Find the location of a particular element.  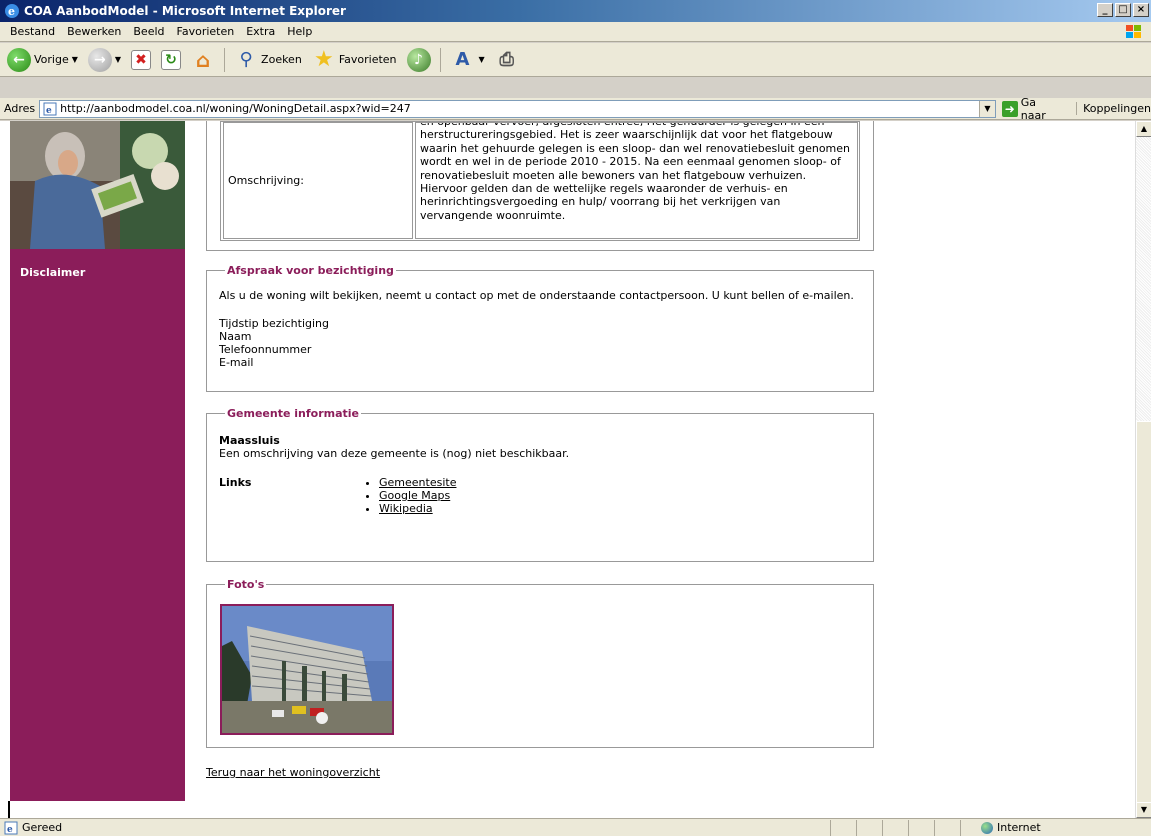

sidebar-photo is located at coordinates (97, 185).